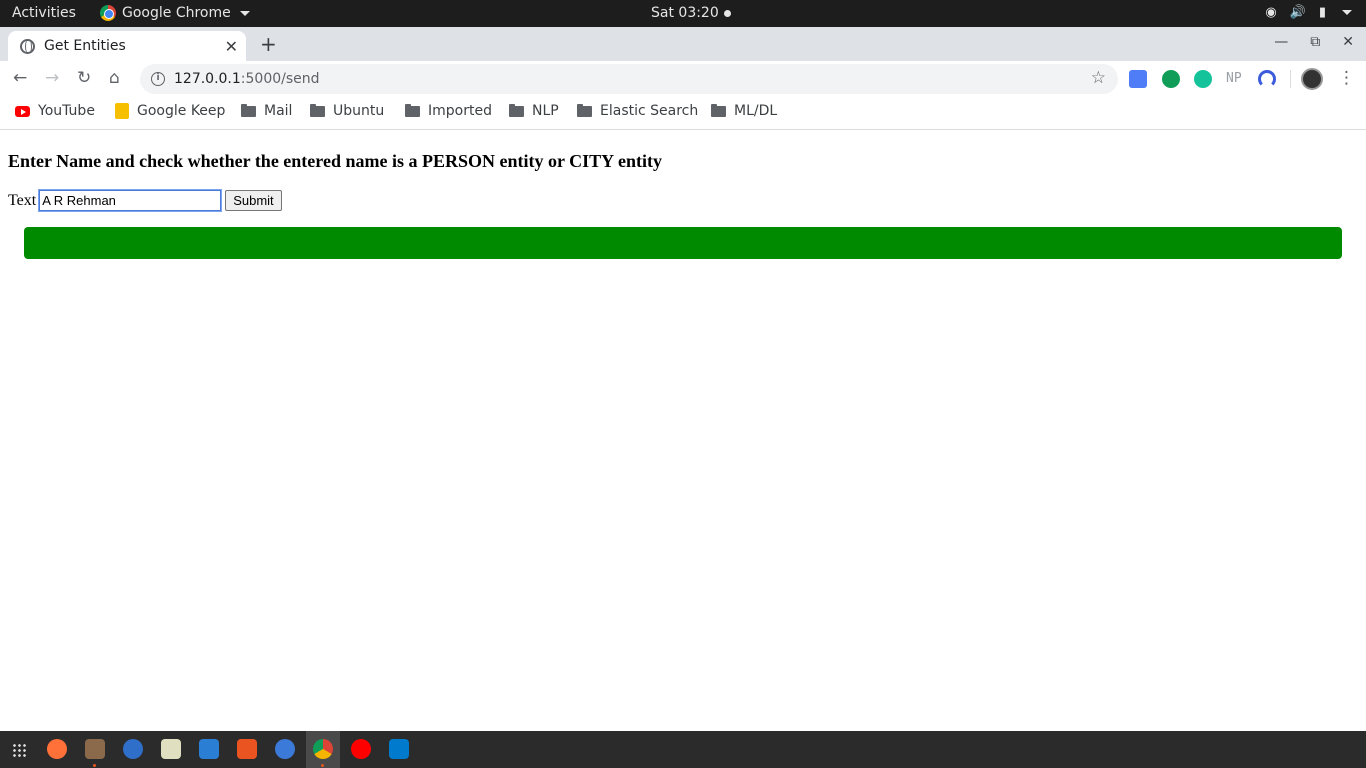 The width and height of the screenshot is (1366, 768). Describe the element at coordinates (247, 749) in the screenshot. I see `software-center-icon` at that location.